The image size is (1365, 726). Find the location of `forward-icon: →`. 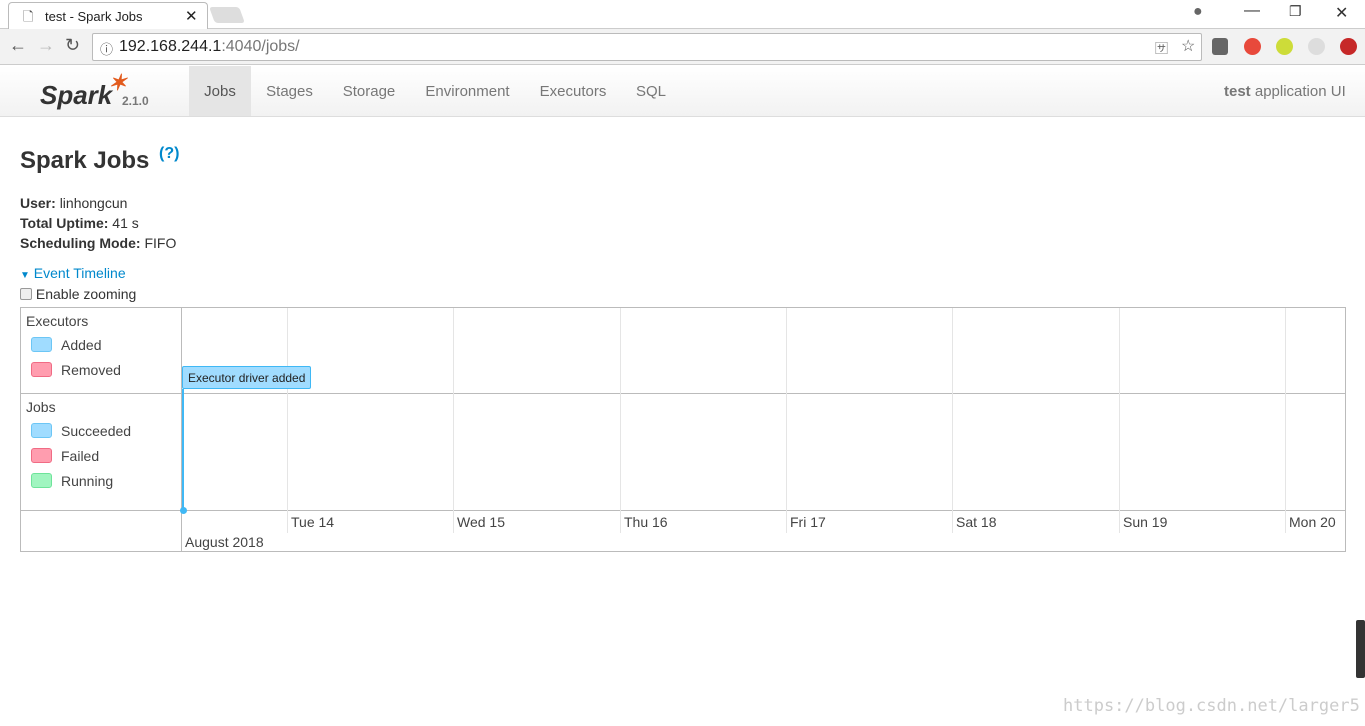

forward-icon: → is located at coordinates (46, 45).